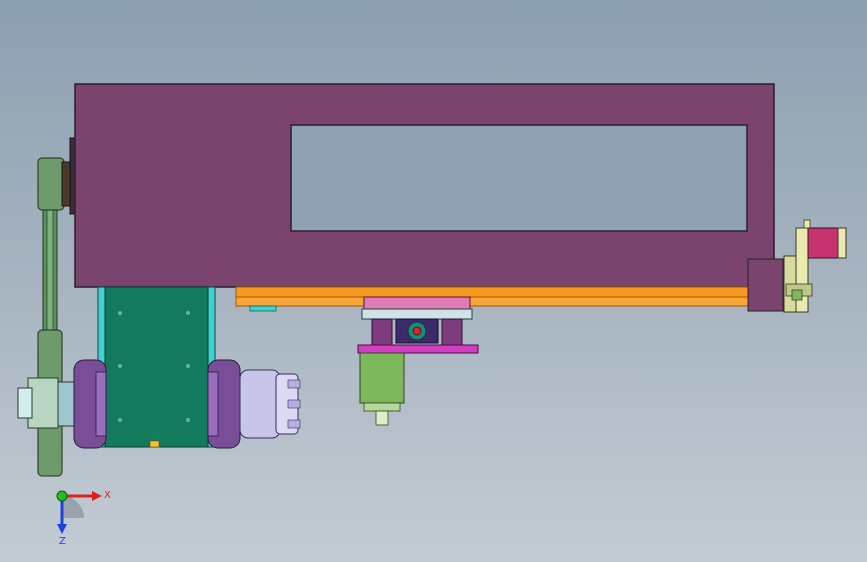  What do you see at coordinates (505, 292) in the screenshot?
I see `rail-top` at bounding box center [505, 292].